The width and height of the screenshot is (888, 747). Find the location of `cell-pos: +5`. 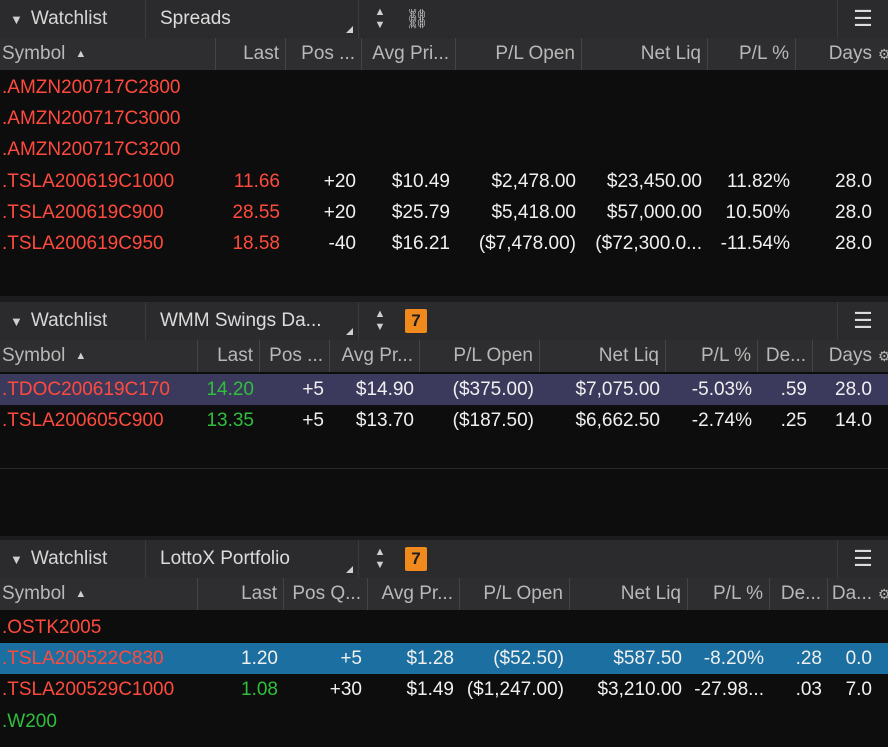

cell-pos: +5 is located at coordinates (313, 420).